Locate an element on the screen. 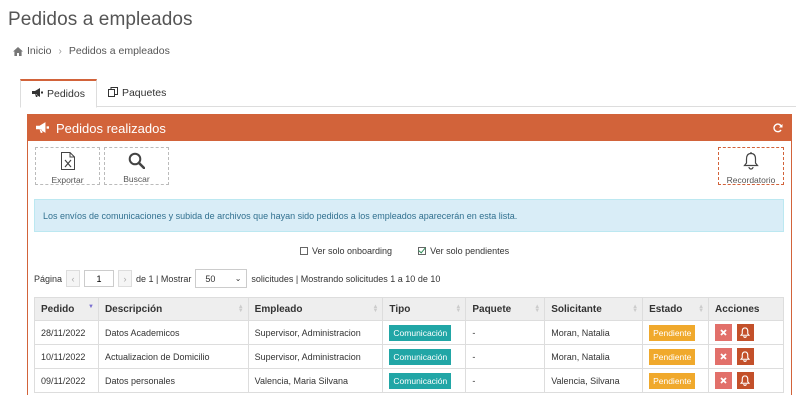 This screenshot has height=395, width=796. page-total: de 1 | Mostrar is located at coordinates (164, 278).